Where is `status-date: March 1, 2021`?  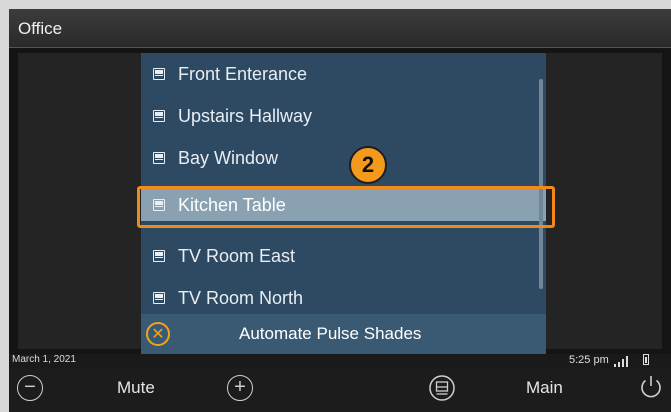 status-date: March 1, 2021 is located at coordinates (44, 359).